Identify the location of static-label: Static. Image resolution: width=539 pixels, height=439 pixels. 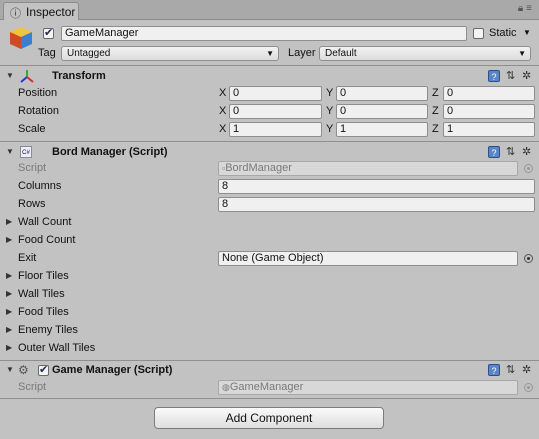
(503, 33).